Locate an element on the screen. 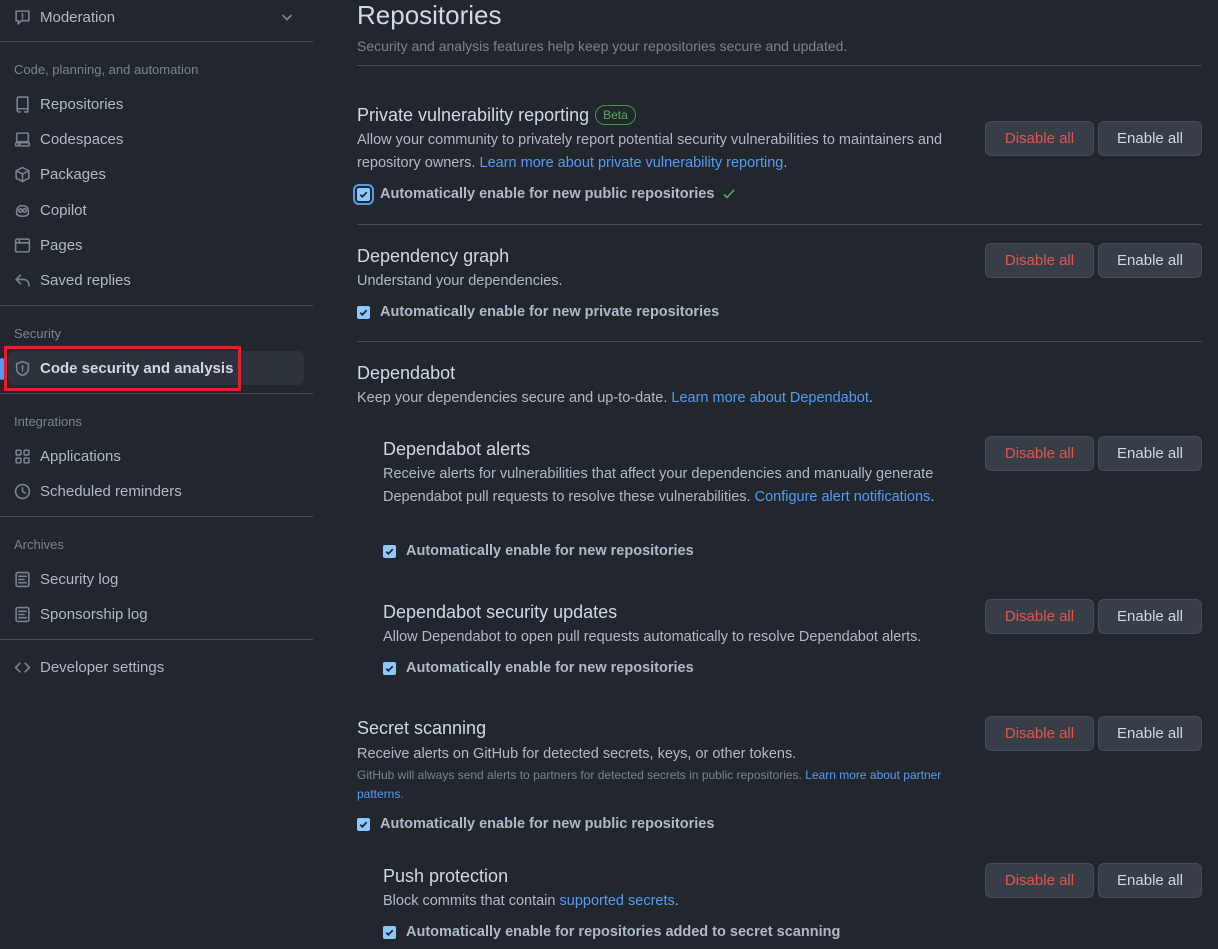 Image resolution: width=1218 pixels, height=949 pixels. dependabot-learn-more-link: Learn more about Dependabot is located at coordinates (770, 398).